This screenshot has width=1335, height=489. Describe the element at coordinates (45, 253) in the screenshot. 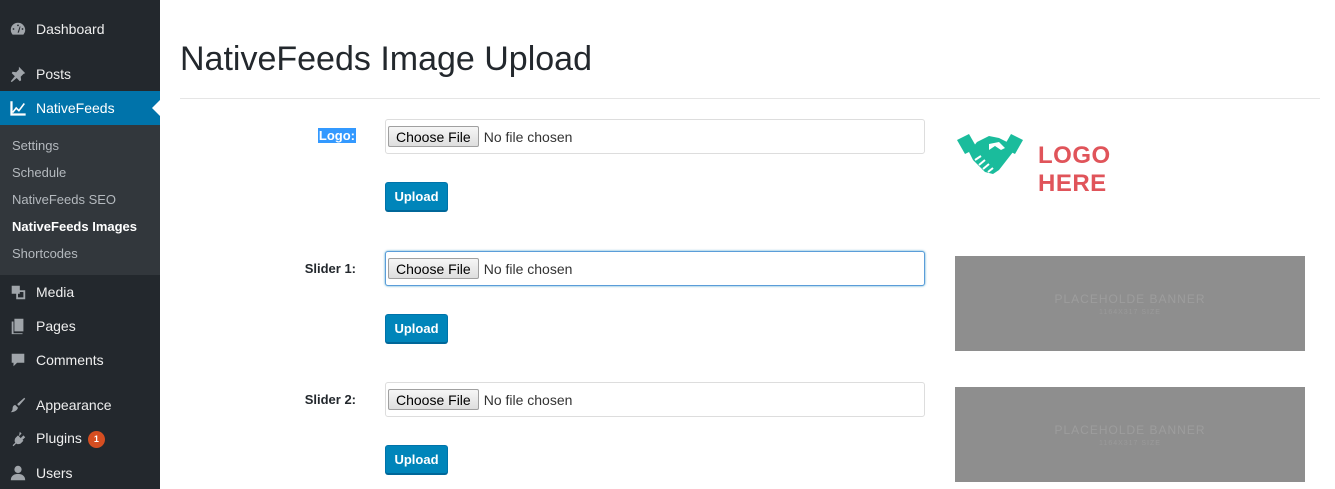

I see `submenu-item-shortcodes: Shortcodes` at that location.